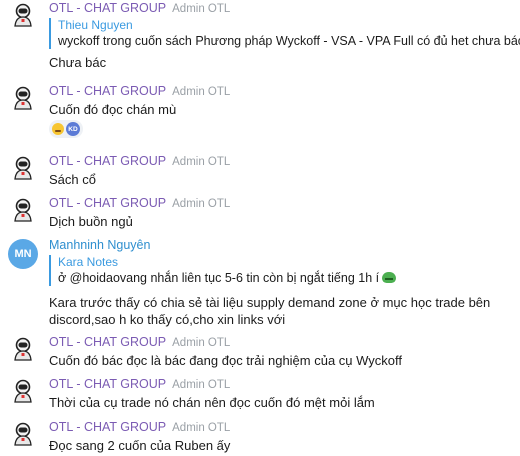 The height and width of the screenshot is (456, 520). I want to click on sender-name: Manhninh Nguyên, so click(99, 245).